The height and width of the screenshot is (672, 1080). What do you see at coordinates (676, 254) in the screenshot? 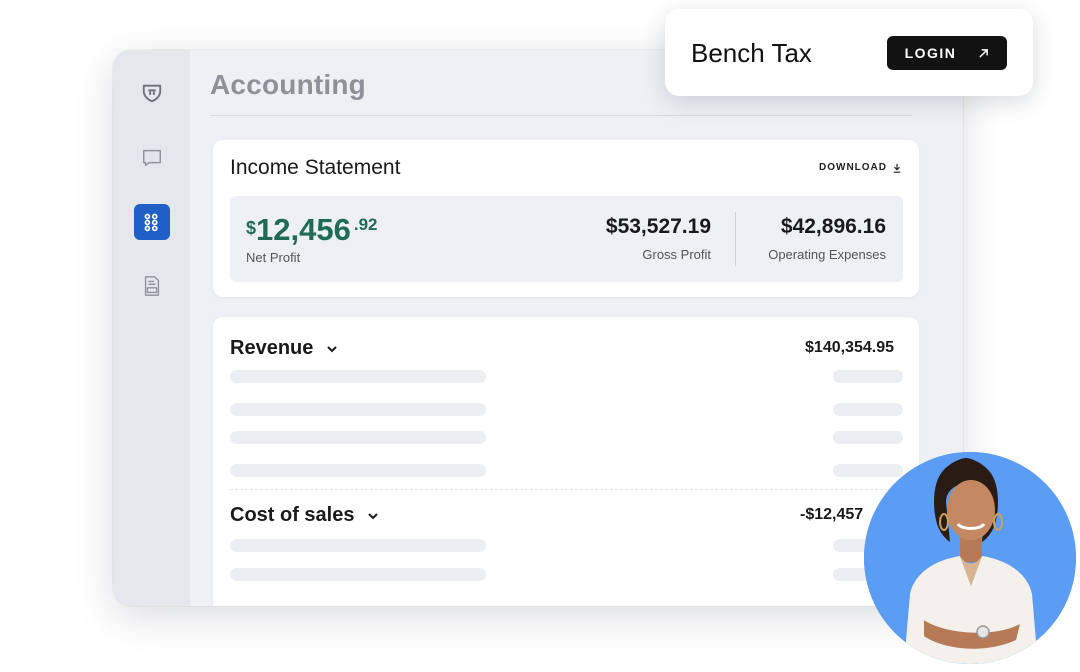
I see `gross-profit-label: Gross Profit` at bounding box center [676, 254].